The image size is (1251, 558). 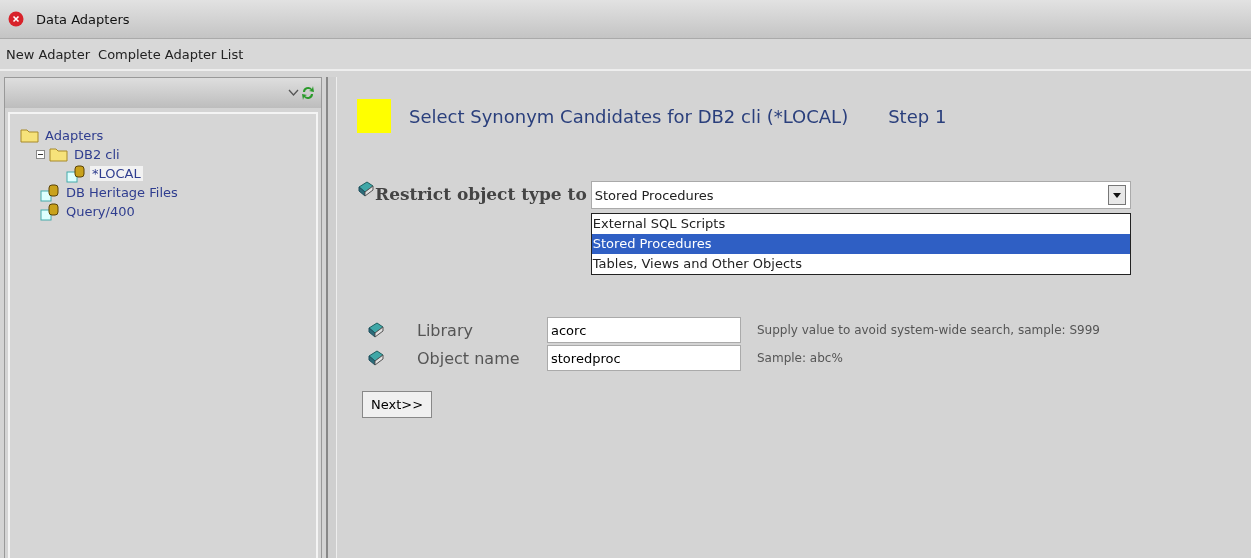 What do you see at coordinates (929, 330) in the screenshot?
I see `field-hint: Supply value to avoid system-wide search, sample: S999` at bounding box center [929, 330].